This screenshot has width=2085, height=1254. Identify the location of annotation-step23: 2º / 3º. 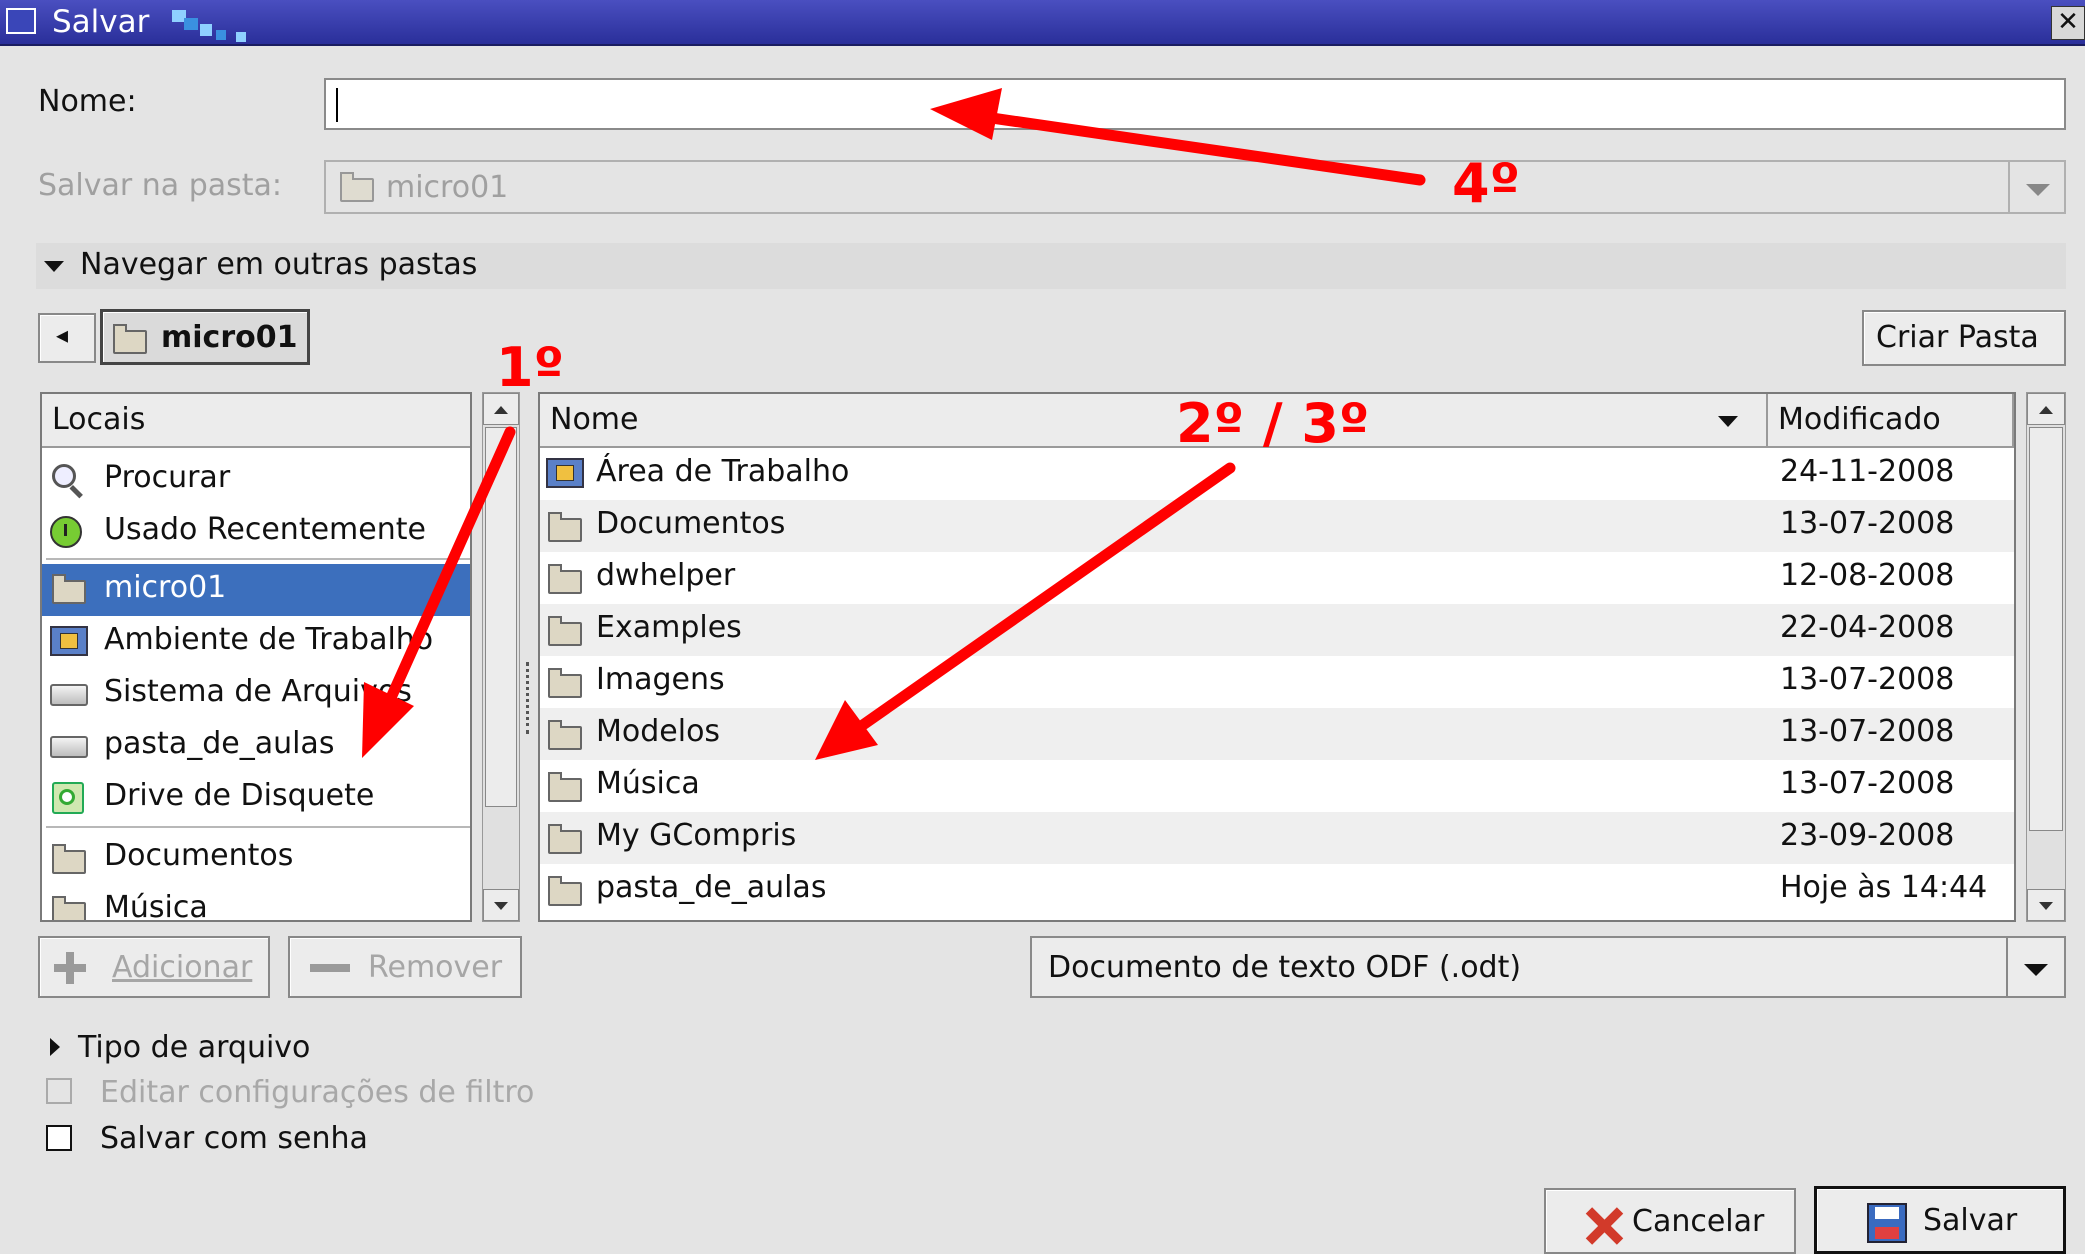
(1273, 423).